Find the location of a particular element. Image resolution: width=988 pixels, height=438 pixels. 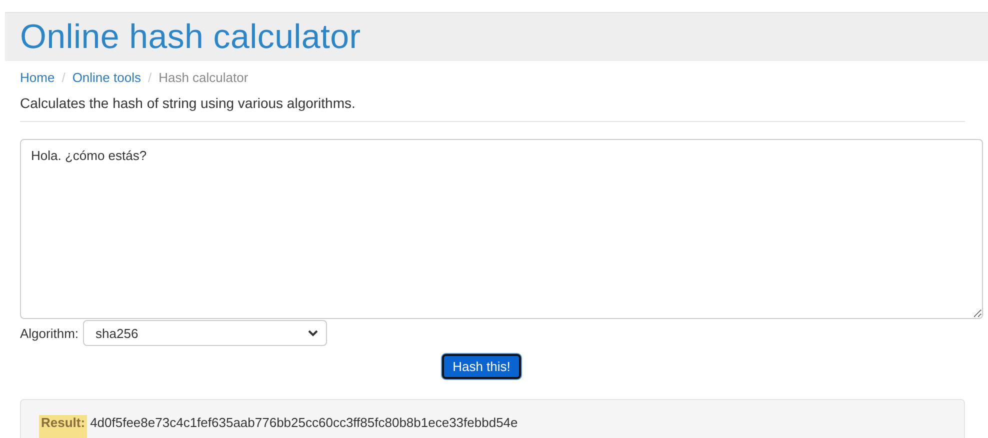

chevron-down-icon is located at coordinates (313, 333).